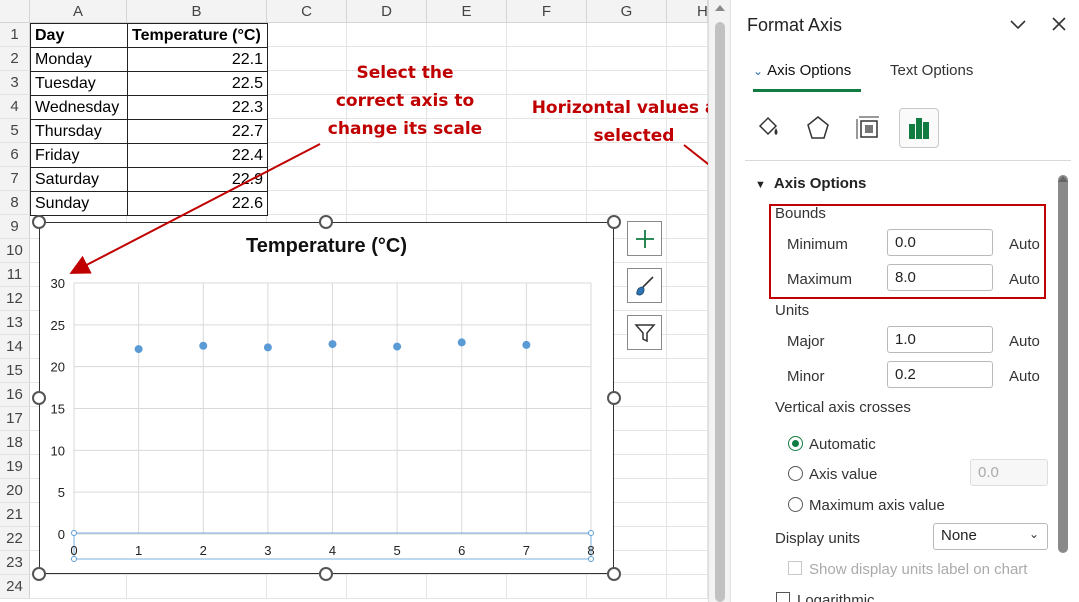 Image resolution: width=1079 pixels, height=602 pixels. I want to click on row-header-8: 8, so click(15, 203).